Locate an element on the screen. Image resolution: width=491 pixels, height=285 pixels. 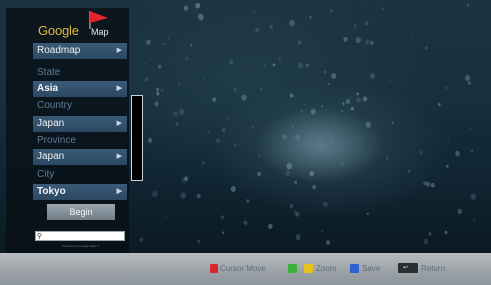
state-select: Asia ▶ is located at coordinates (80, 89).